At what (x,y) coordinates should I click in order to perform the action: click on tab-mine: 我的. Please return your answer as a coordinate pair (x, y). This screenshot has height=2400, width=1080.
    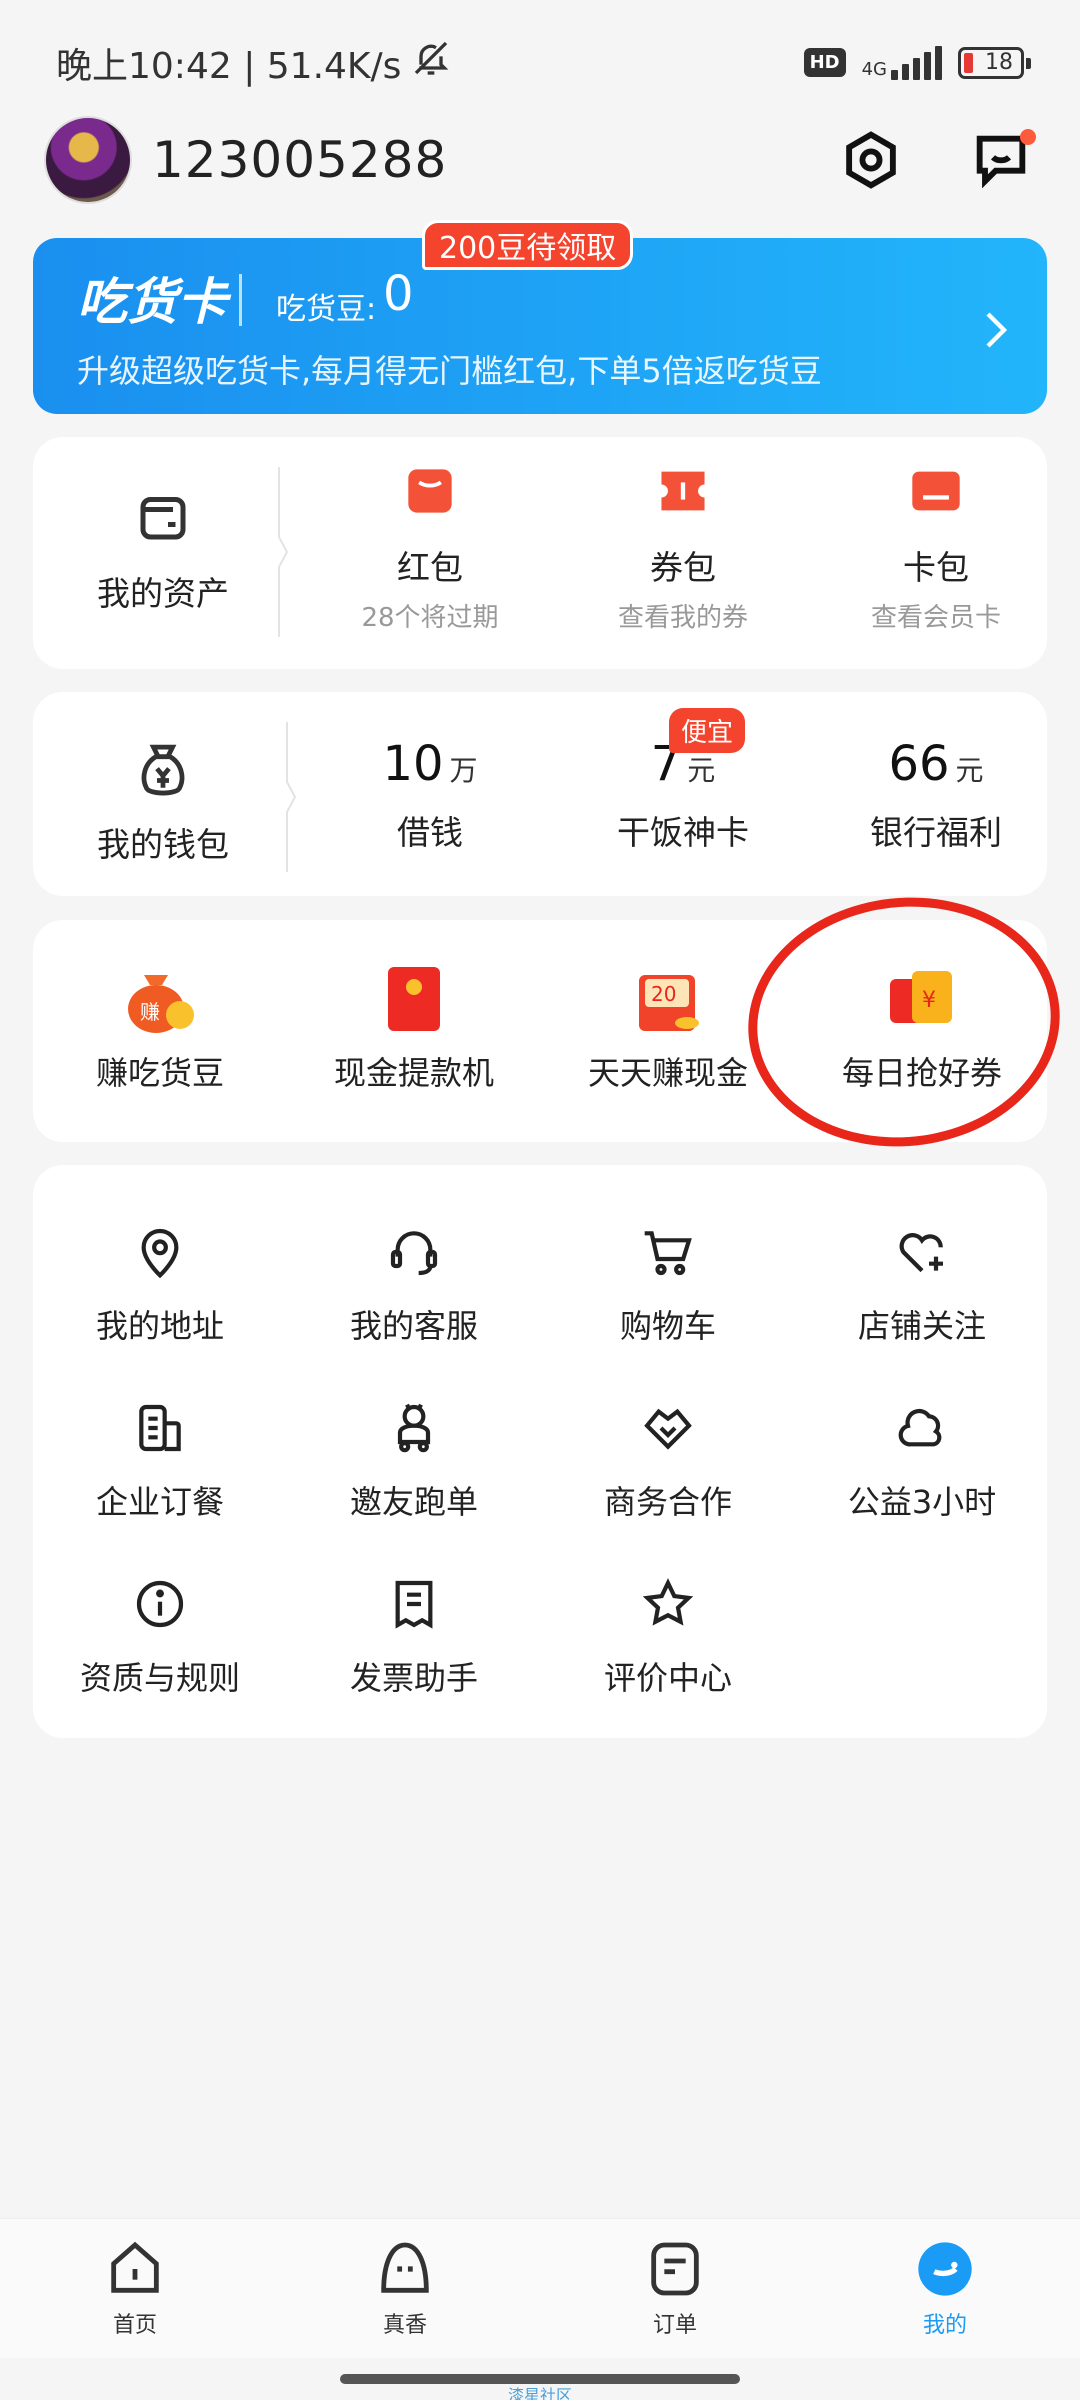
    Looking at the image, I should click on (945, 2288).